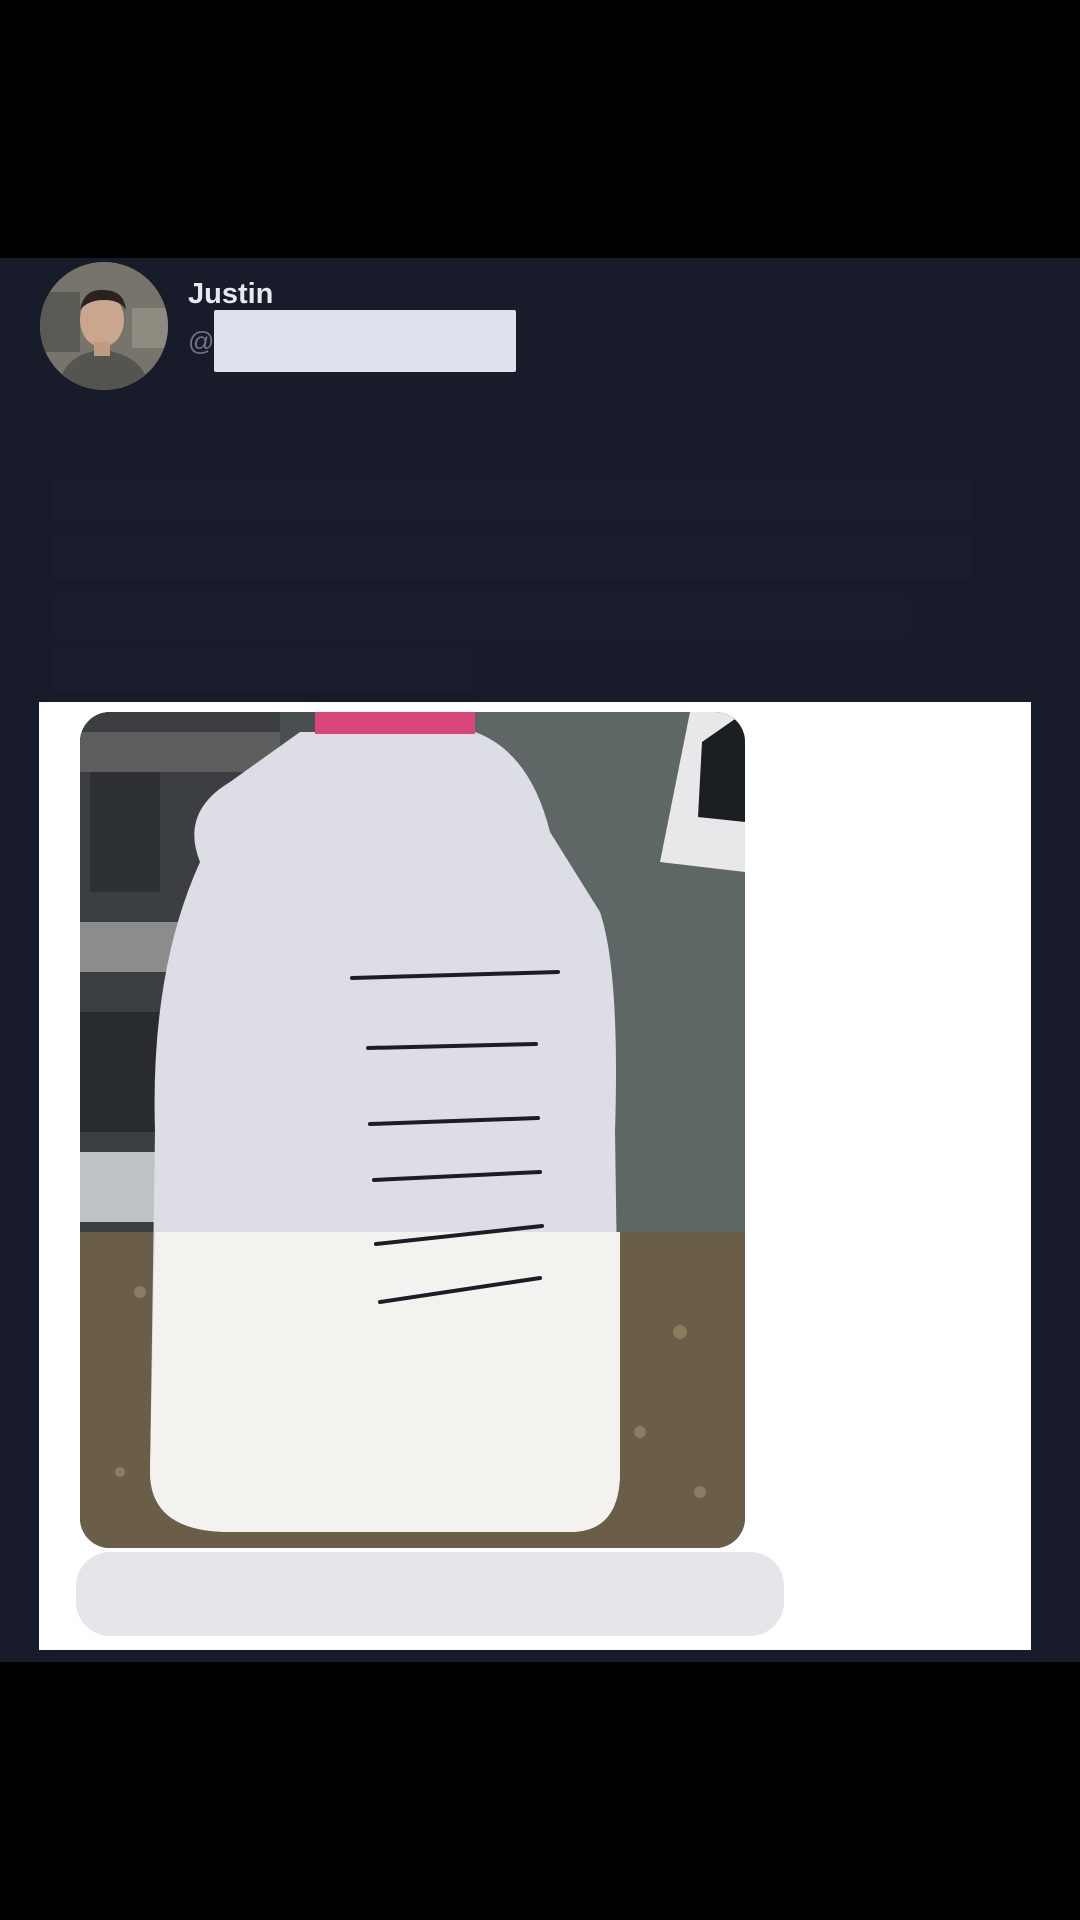 The height and width of the screenshot is (1920, 1080). Describe the element at coordinates (540, 129) in the screenshot. I see `top-letterbox` at that location.